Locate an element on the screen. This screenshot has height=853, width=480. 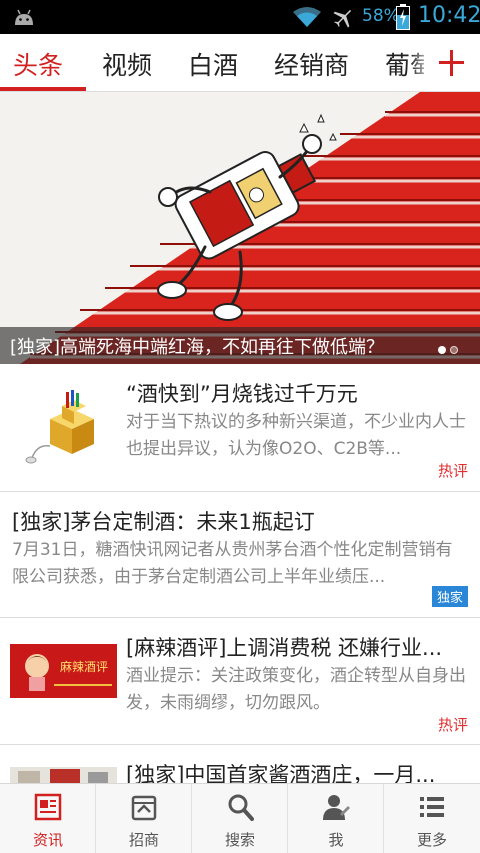
news-icon is located at coordinates (48, 807).